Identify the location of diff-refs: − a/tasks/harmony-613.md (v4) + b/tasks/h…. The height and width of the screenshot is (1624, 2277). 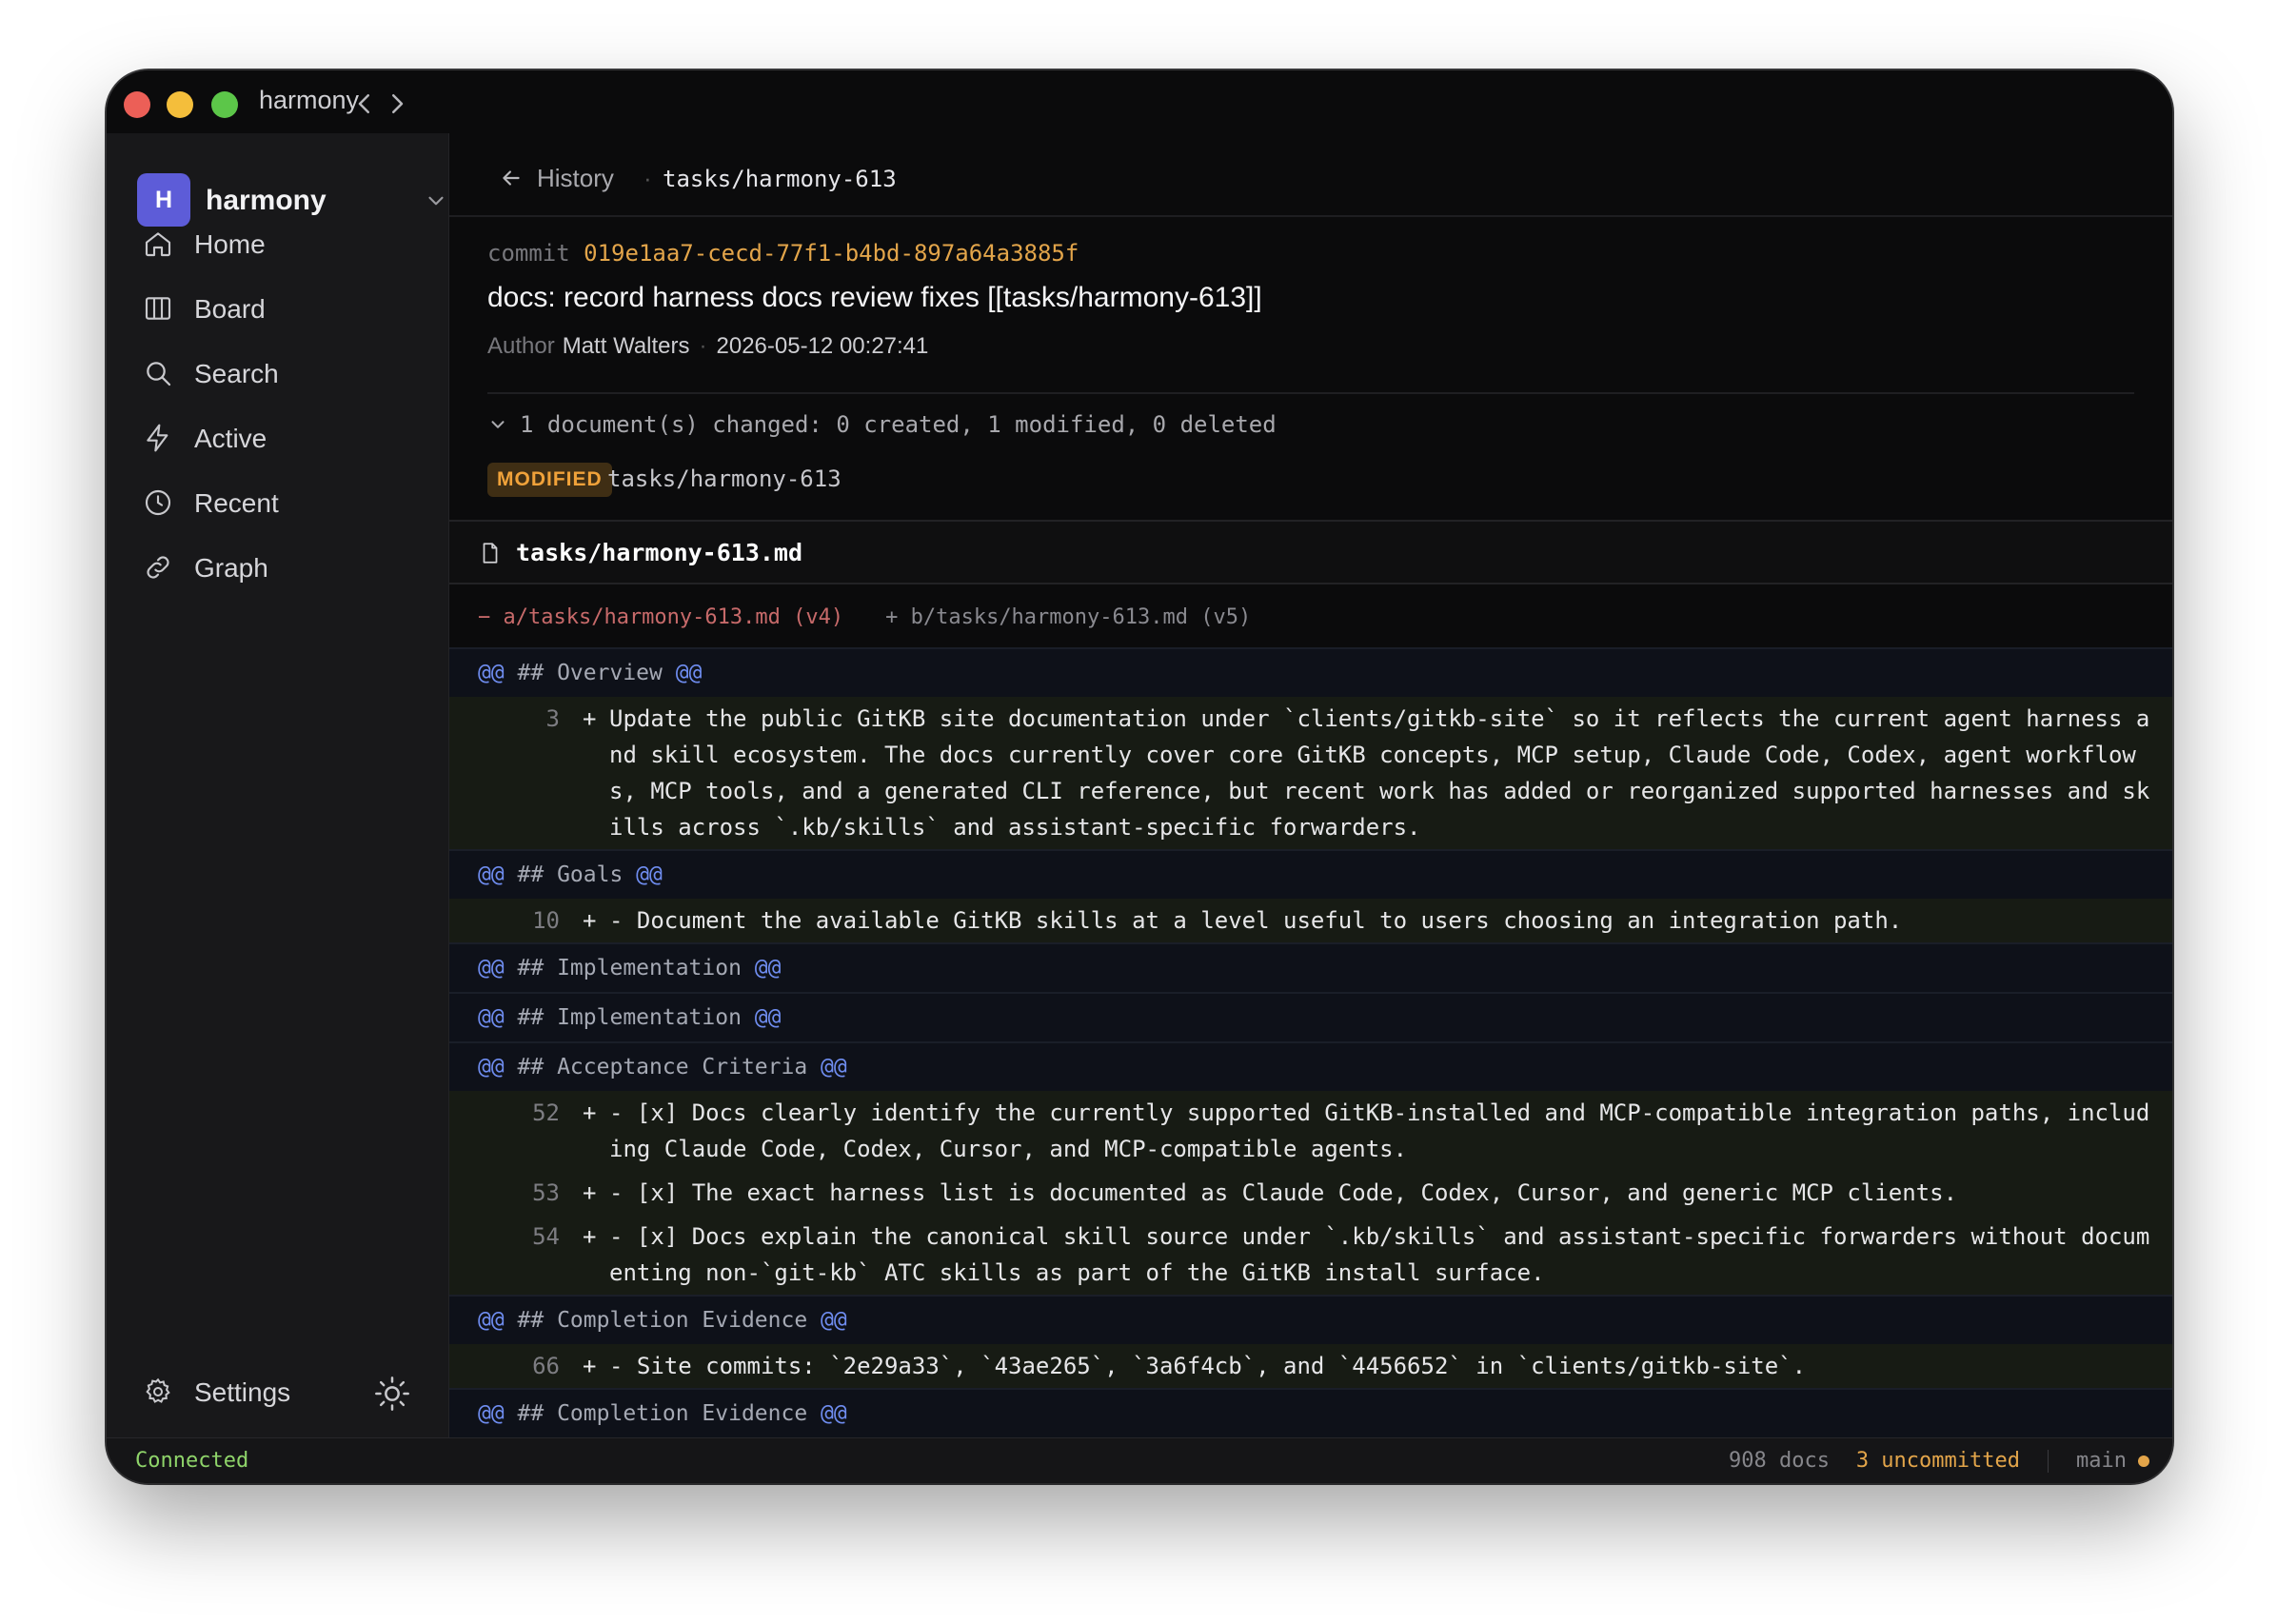
(865, 617).